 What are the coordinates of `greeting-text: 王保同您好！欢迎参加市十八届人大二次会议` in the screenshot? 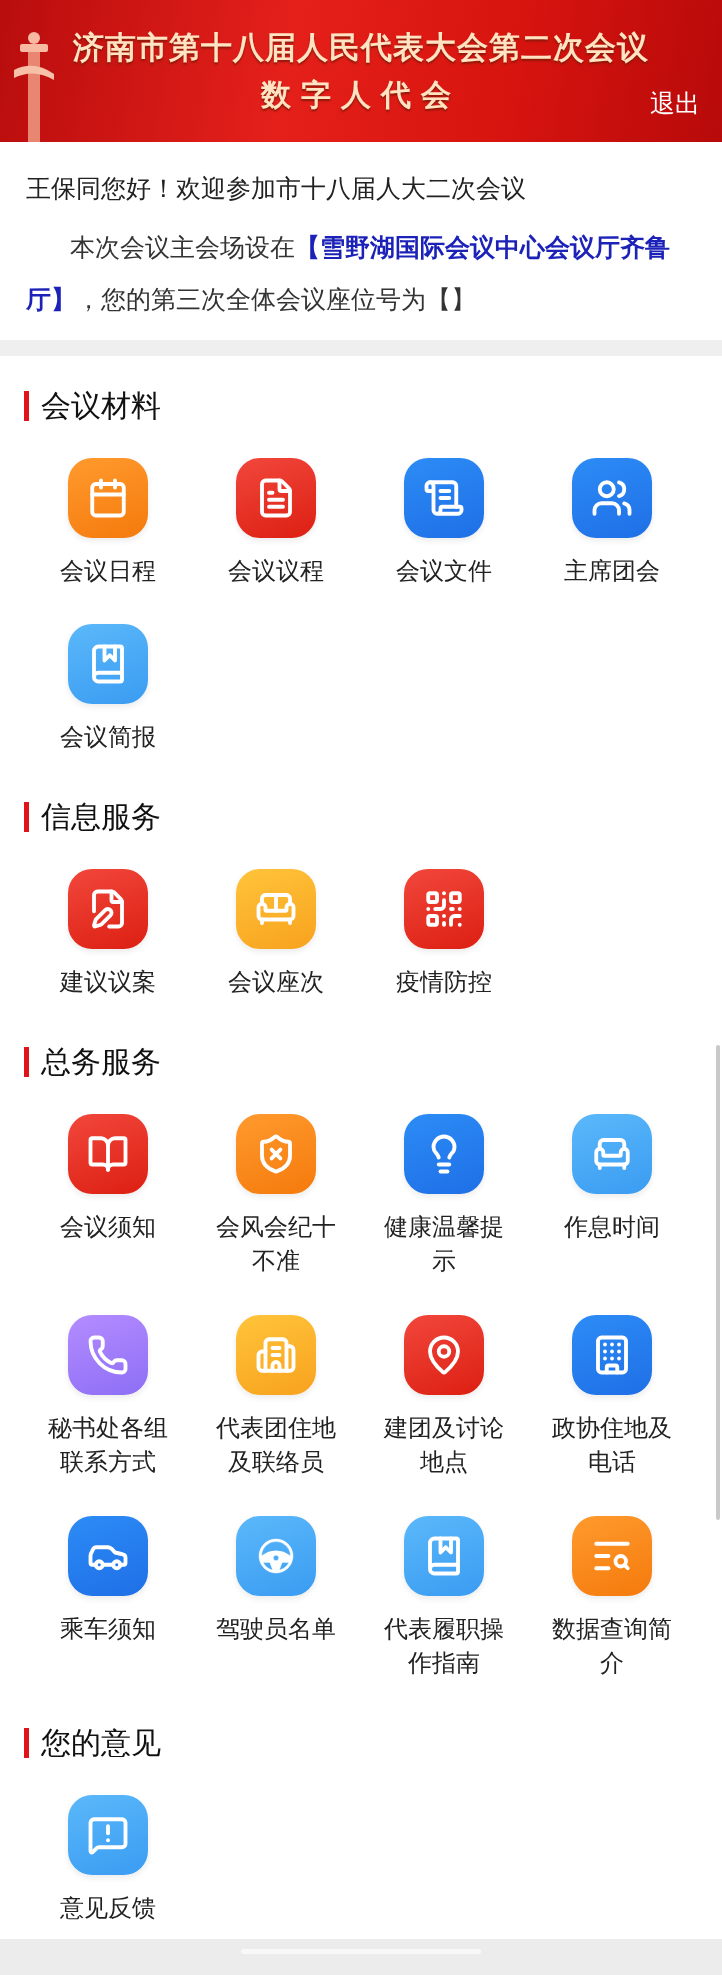 It's located at (276, 189).